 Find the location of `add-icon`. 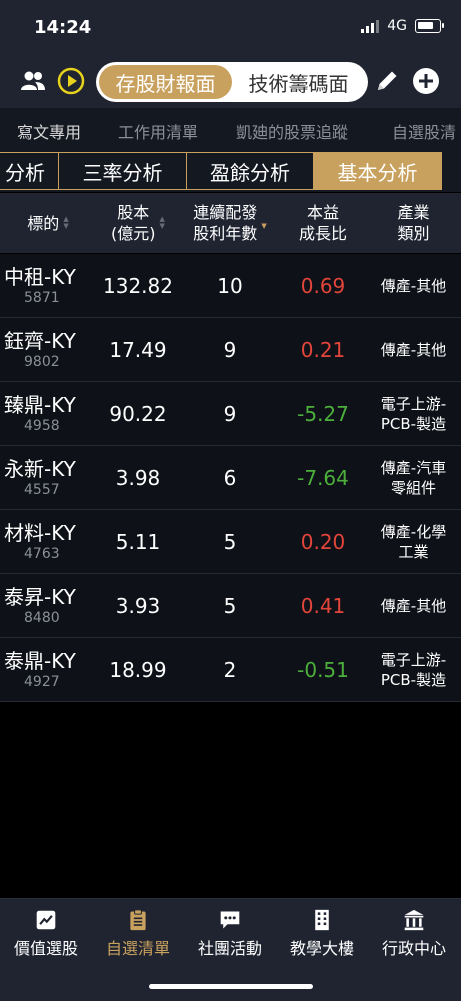

add-icon is located at coordinates (426, 81).